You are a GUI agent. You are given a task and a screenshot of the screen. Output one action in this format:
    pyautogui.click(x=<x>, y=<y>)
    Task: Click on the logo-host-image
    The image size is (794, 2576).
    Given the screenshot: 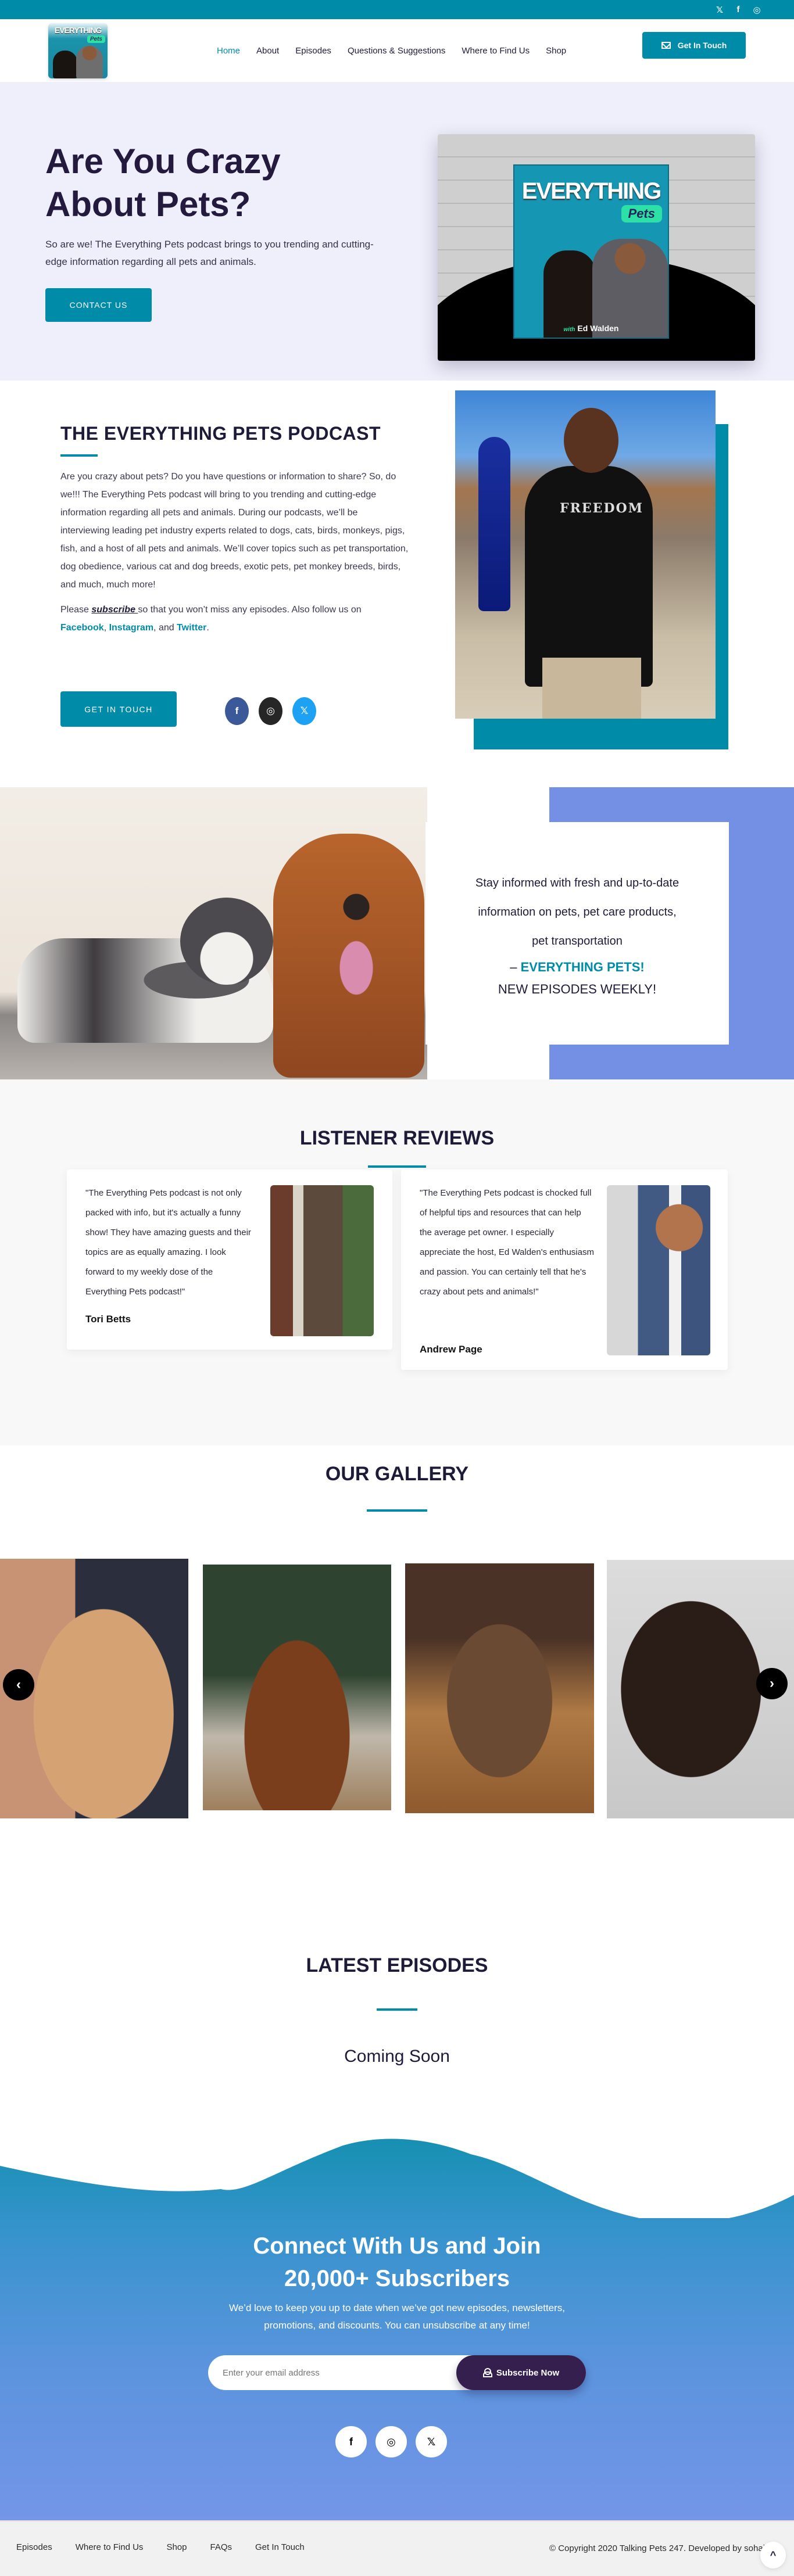 What is the action you would take?
    pyautogui.click(x=90, y=61)
    